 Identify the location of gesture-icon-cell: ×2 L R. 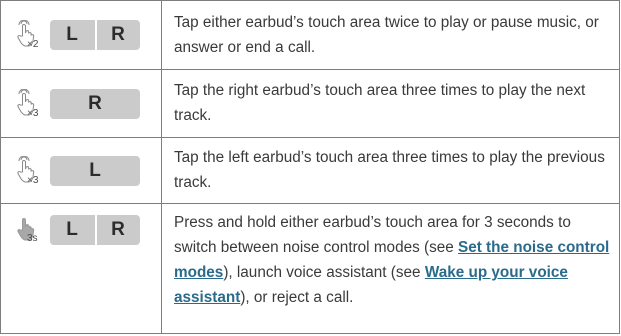
(81, 35).